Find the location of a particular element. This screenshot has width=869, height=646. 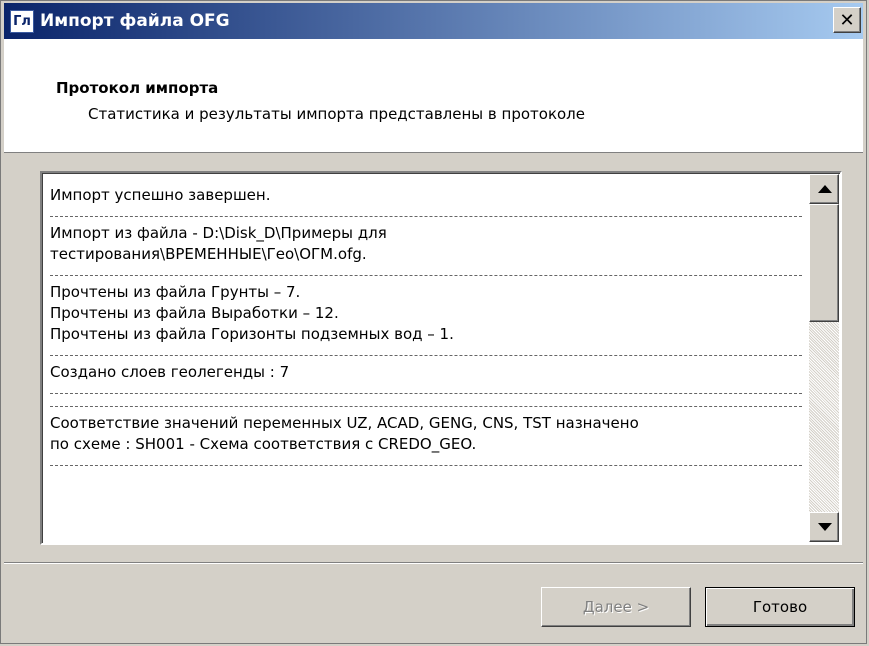

scroll-thumb is located at coordinates (824, 263).